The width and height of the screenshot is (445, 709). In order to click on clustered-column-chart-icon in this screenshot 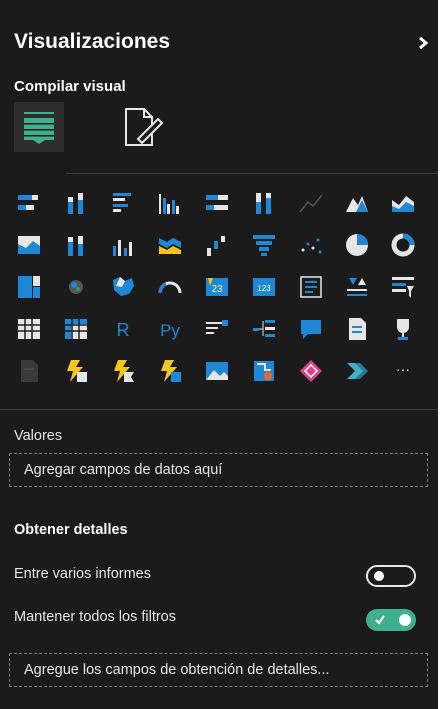, I will do `click(170, 203)`.